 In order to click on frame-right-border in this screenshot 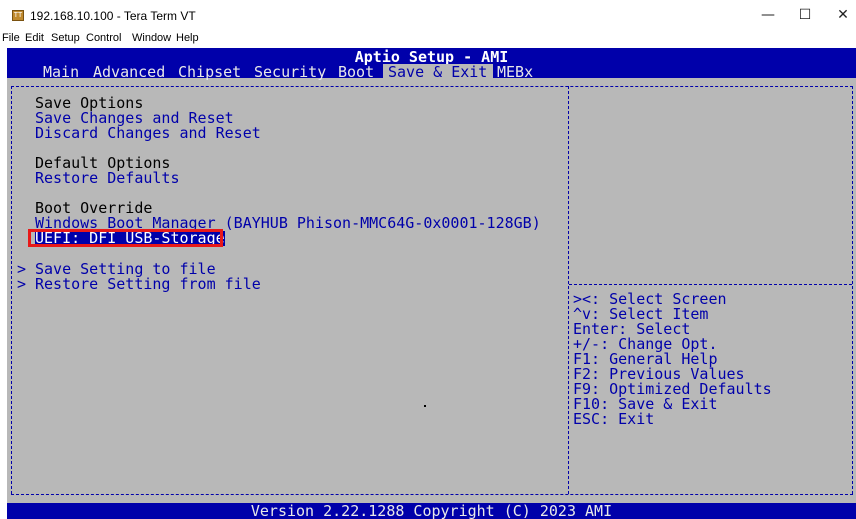, I will do `click(853, 290)`.